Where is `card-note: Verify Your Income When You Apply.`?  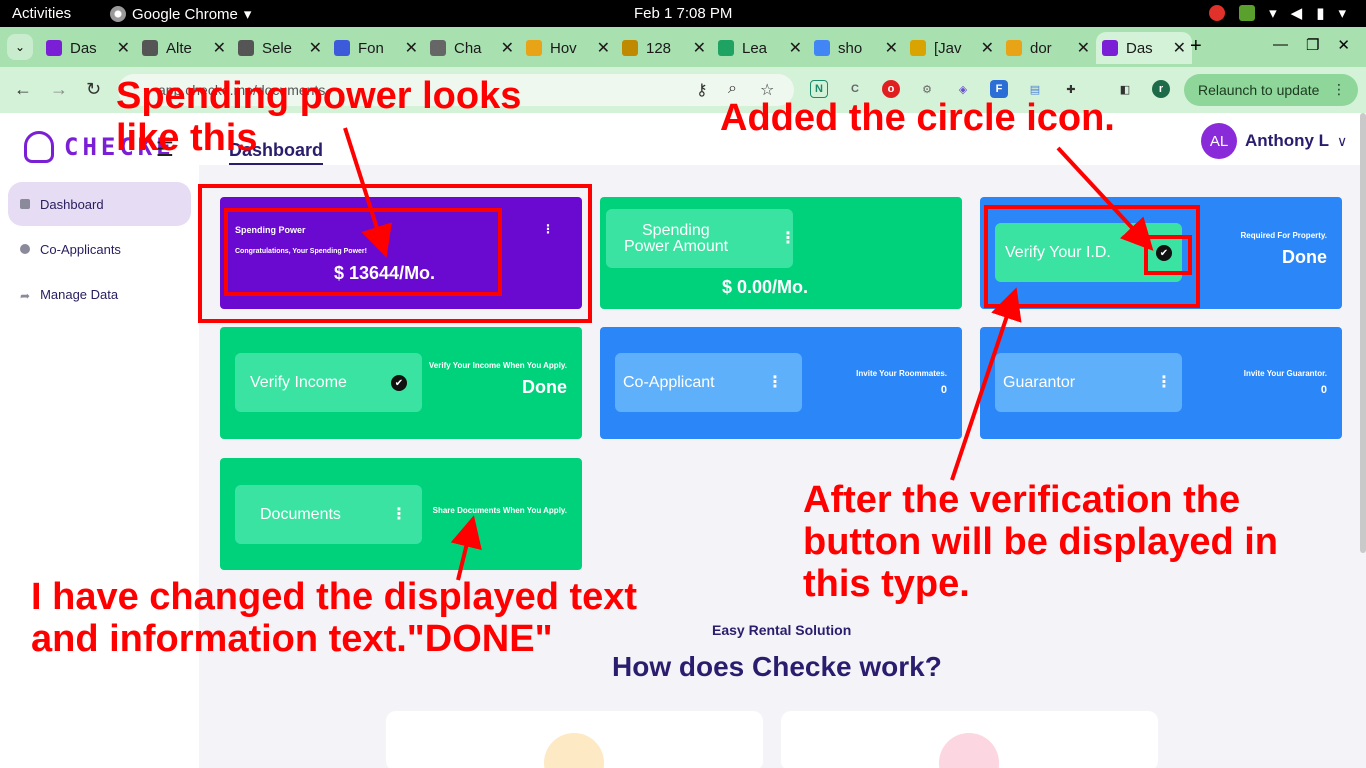
card-note: Verify Your Income When You Apply. is located at coordinates (497, 365).